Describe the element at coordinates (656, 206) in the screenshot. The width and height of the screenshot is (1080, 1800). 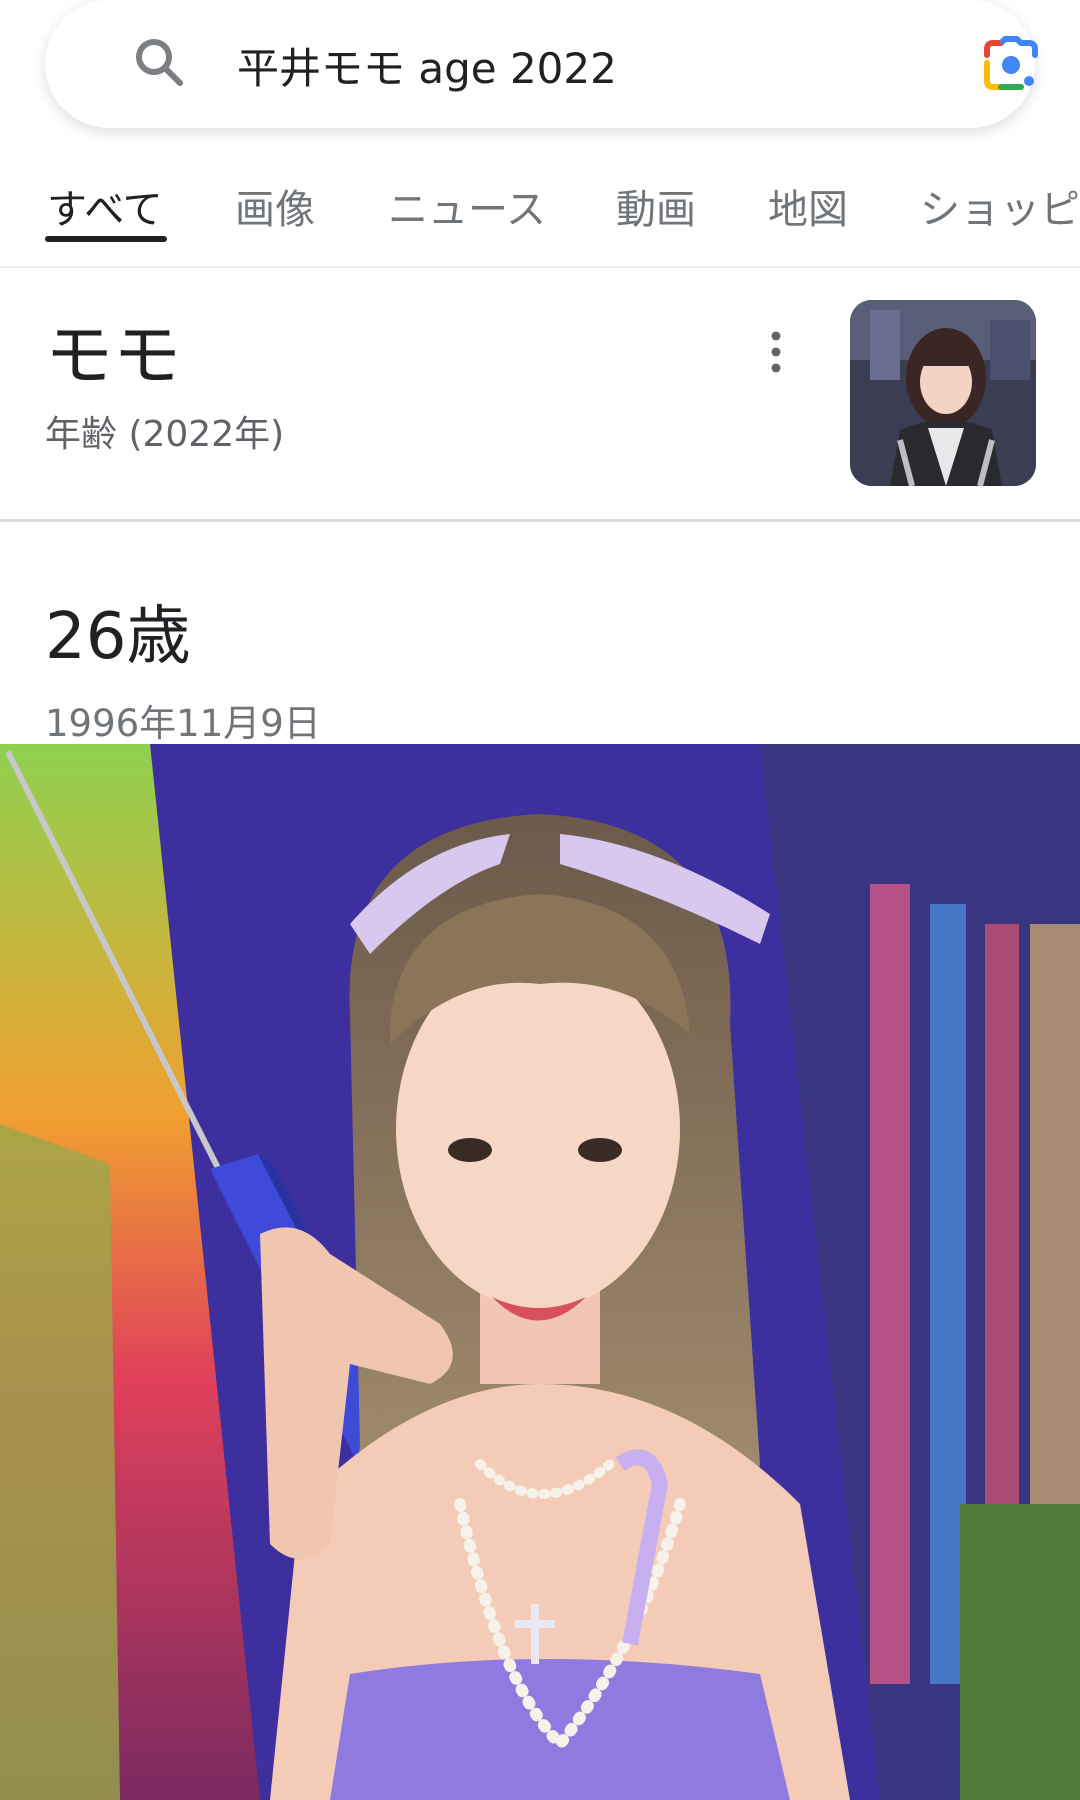
I see `tab-videos: 動画` at that location.